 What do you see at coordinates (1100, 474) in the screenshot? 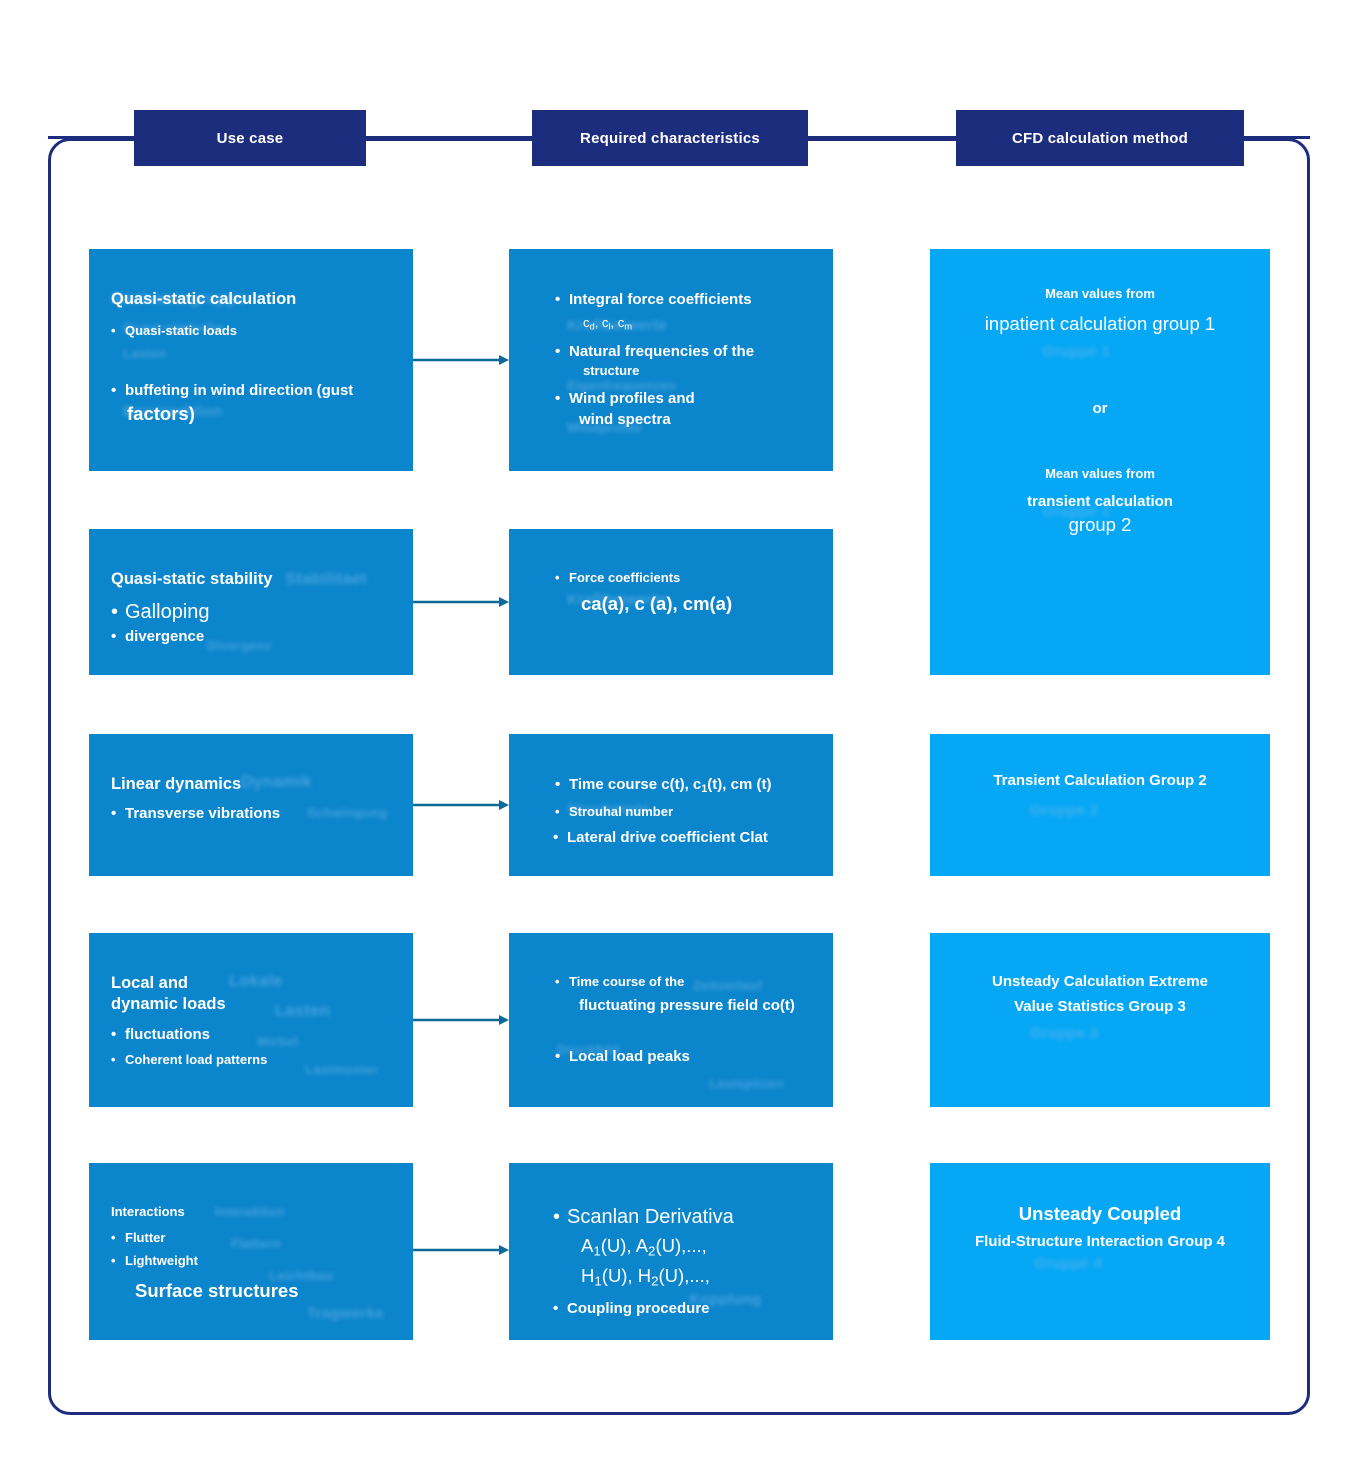
I see `method-1-line-4: Mean values from` at bounding box center [1100, 474].